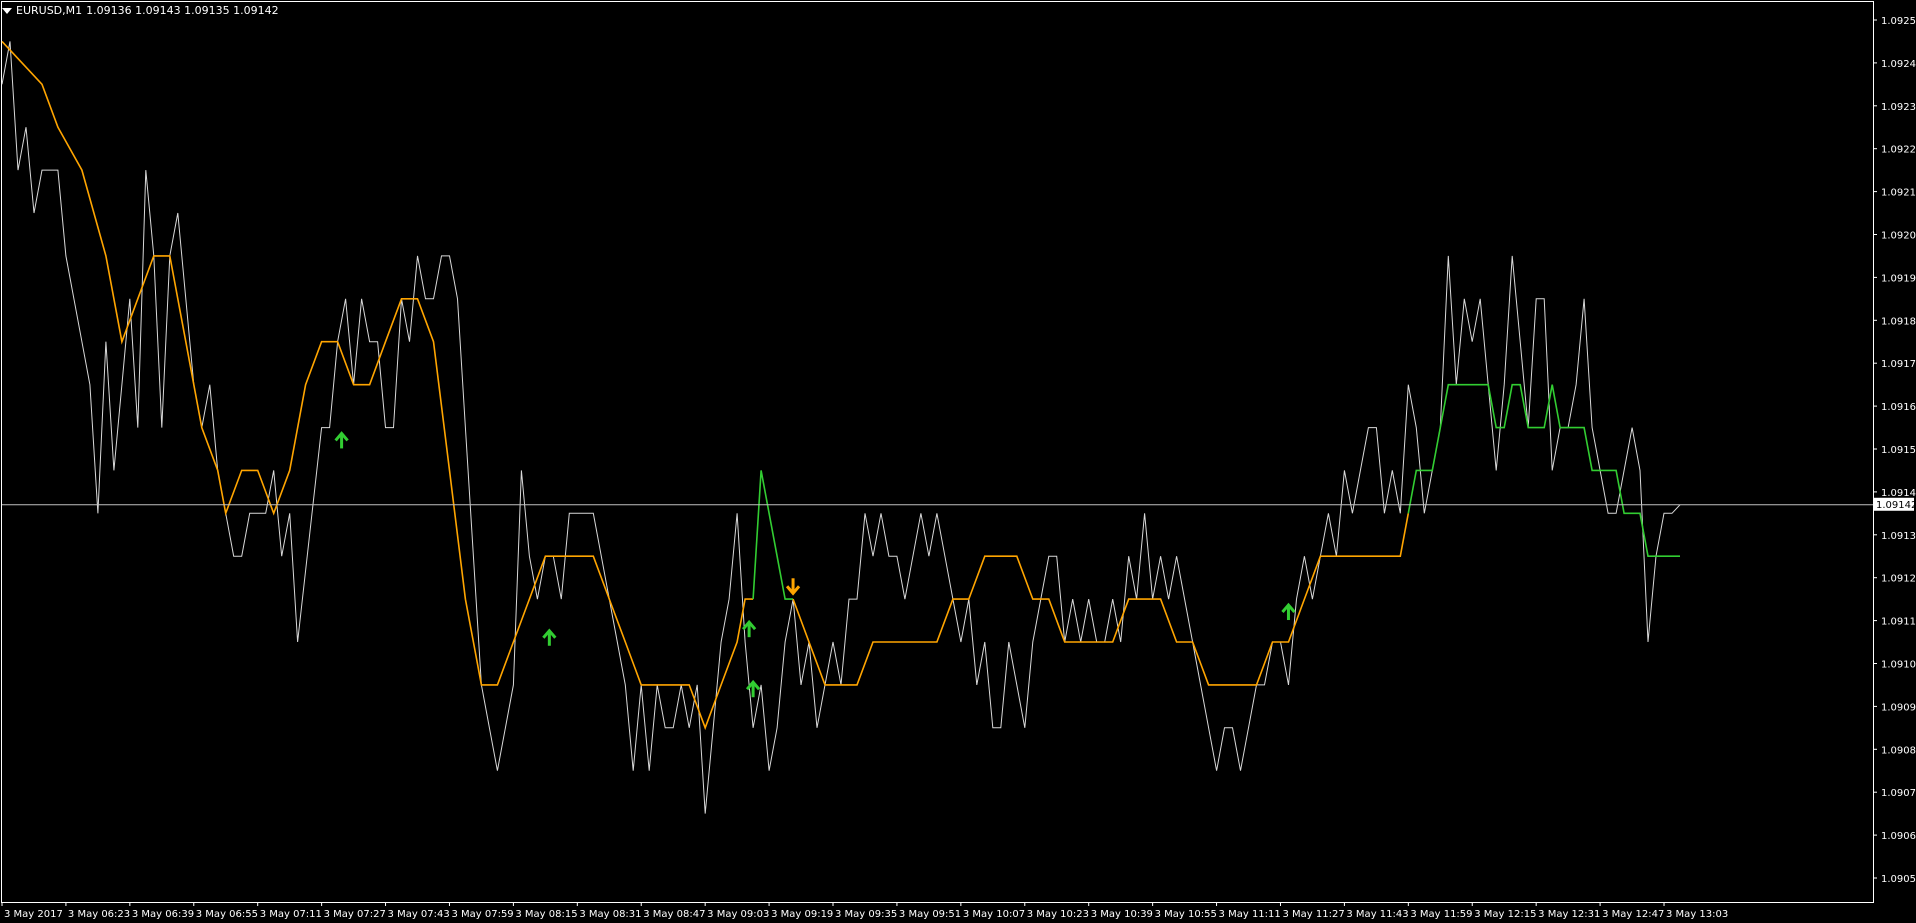 The width and height of the screenshot is (1916, 923). I want to click on x-tick-label: 3 May 10:07, so click(994, 914).